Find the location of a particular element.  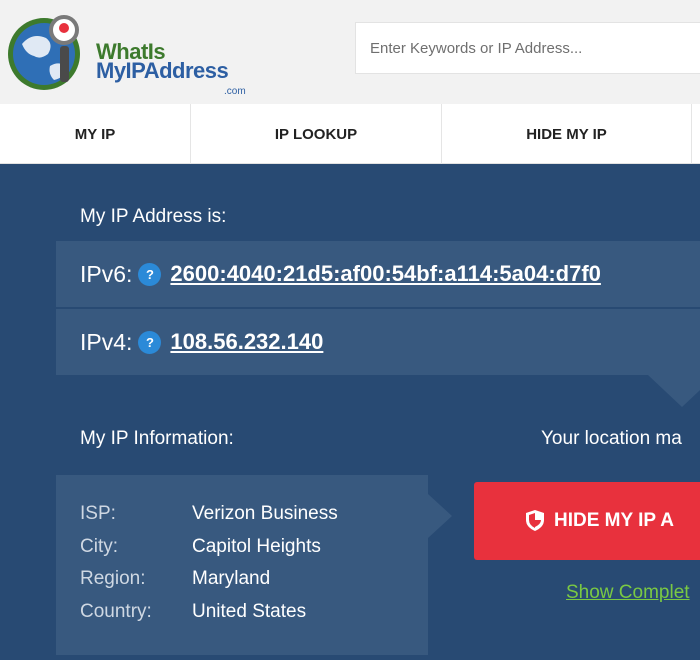

nav-ip-lookup: IP LOOKUP is located at coordinates (316, 134).